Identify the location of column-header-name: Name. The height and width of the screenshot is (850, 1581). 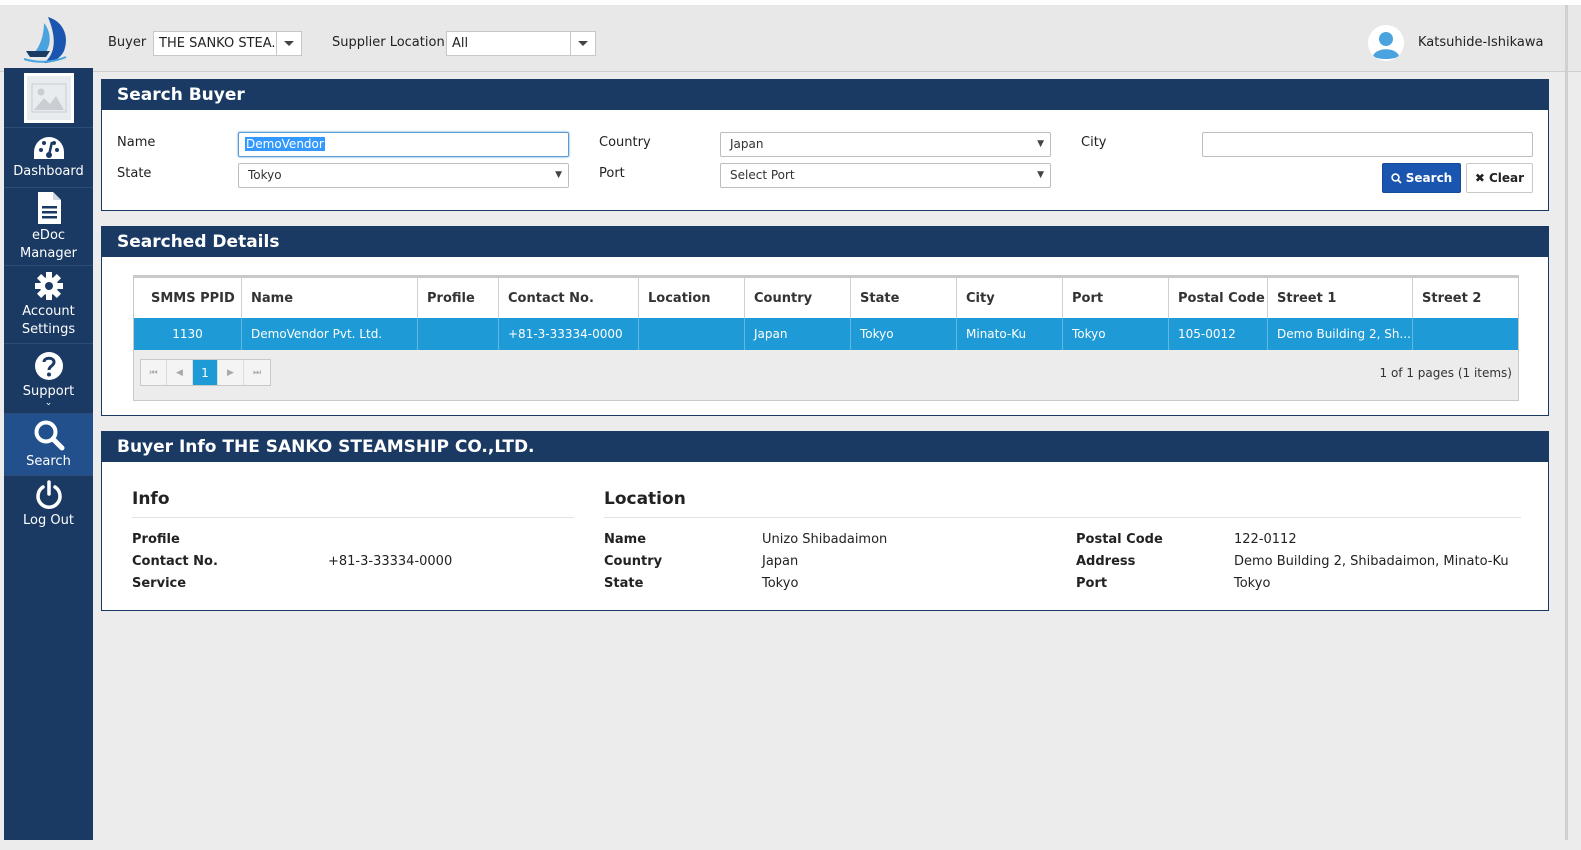
(330, 298).